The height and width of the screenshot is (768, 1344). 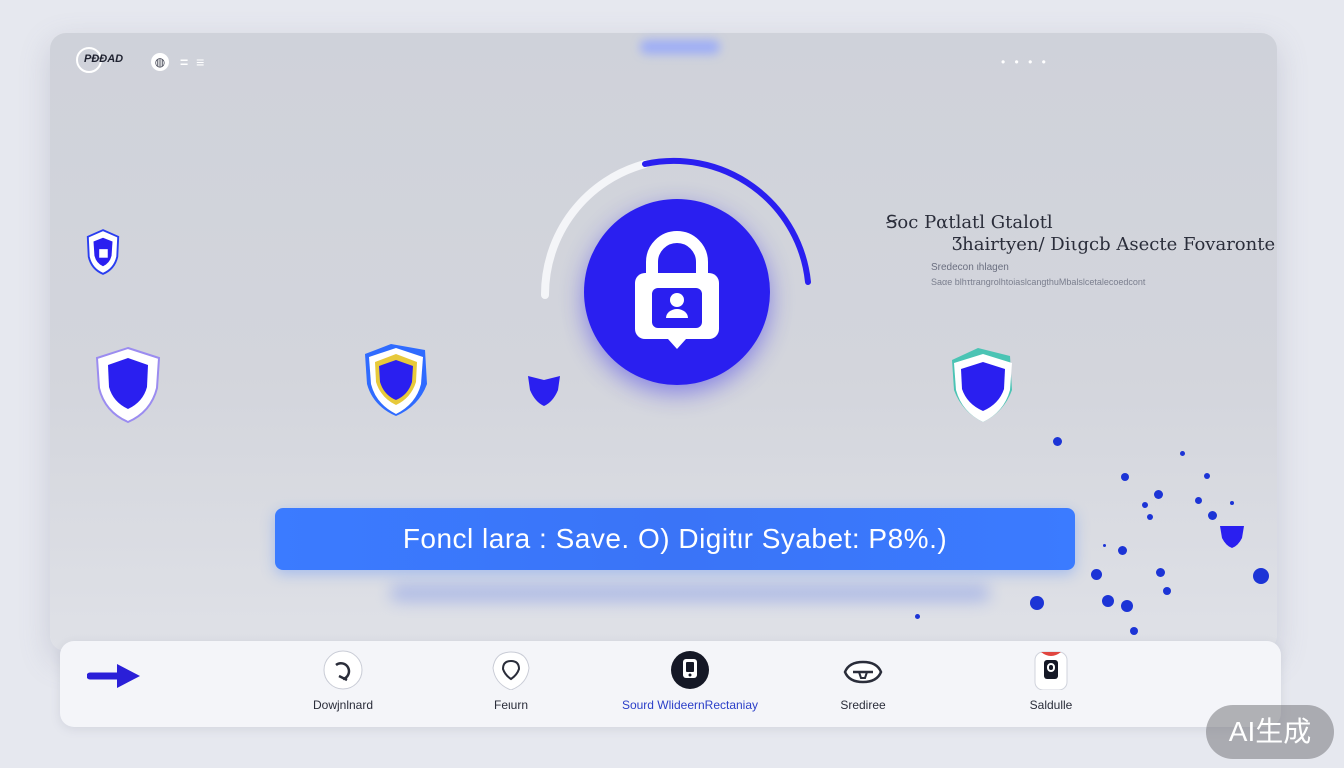 I want to click on nav-item-sound-window: Sourd WlideernRectaniay, so click(x=690, y=684).